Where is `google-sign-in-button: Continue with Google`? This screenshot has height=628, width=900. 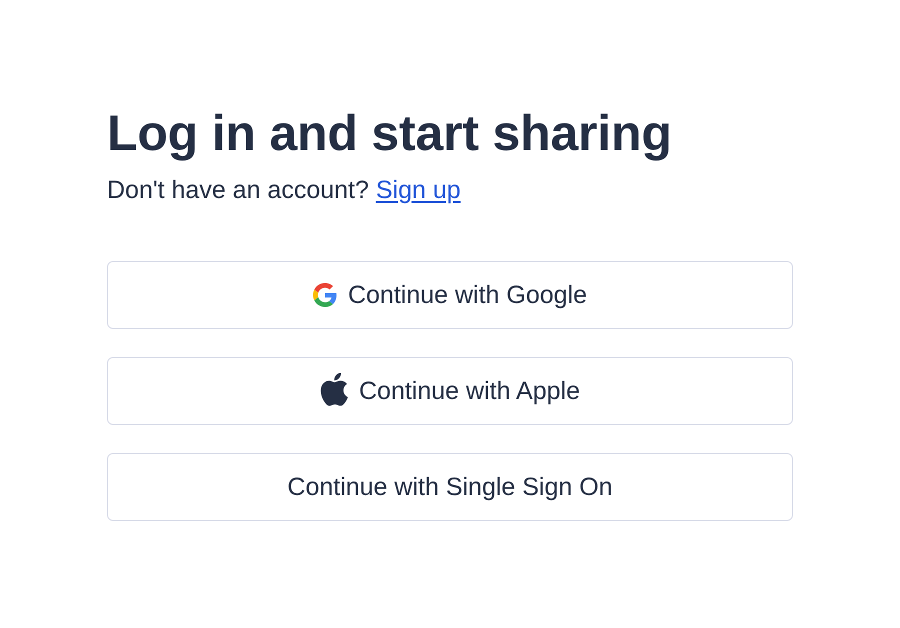
google-sign-in-button: Continue with Google is located at coordinates (450, 295).